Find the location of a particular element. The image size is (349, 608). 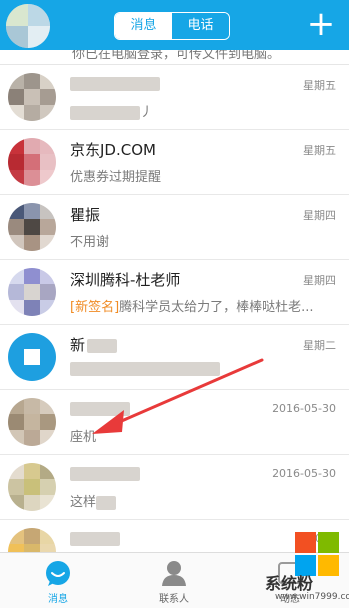

conversation-row: 2016-05-30 这样 is located at coordinates (174, 487).